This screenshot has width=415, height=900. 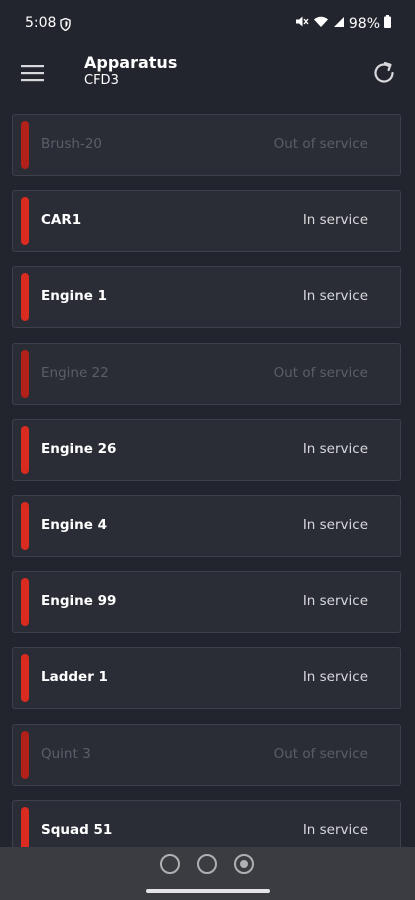 What do you see at coordinates (206, 525) in the screenshot?
I see `apparatus-item: Engine 4 In service` at bounding box center [206, 525].